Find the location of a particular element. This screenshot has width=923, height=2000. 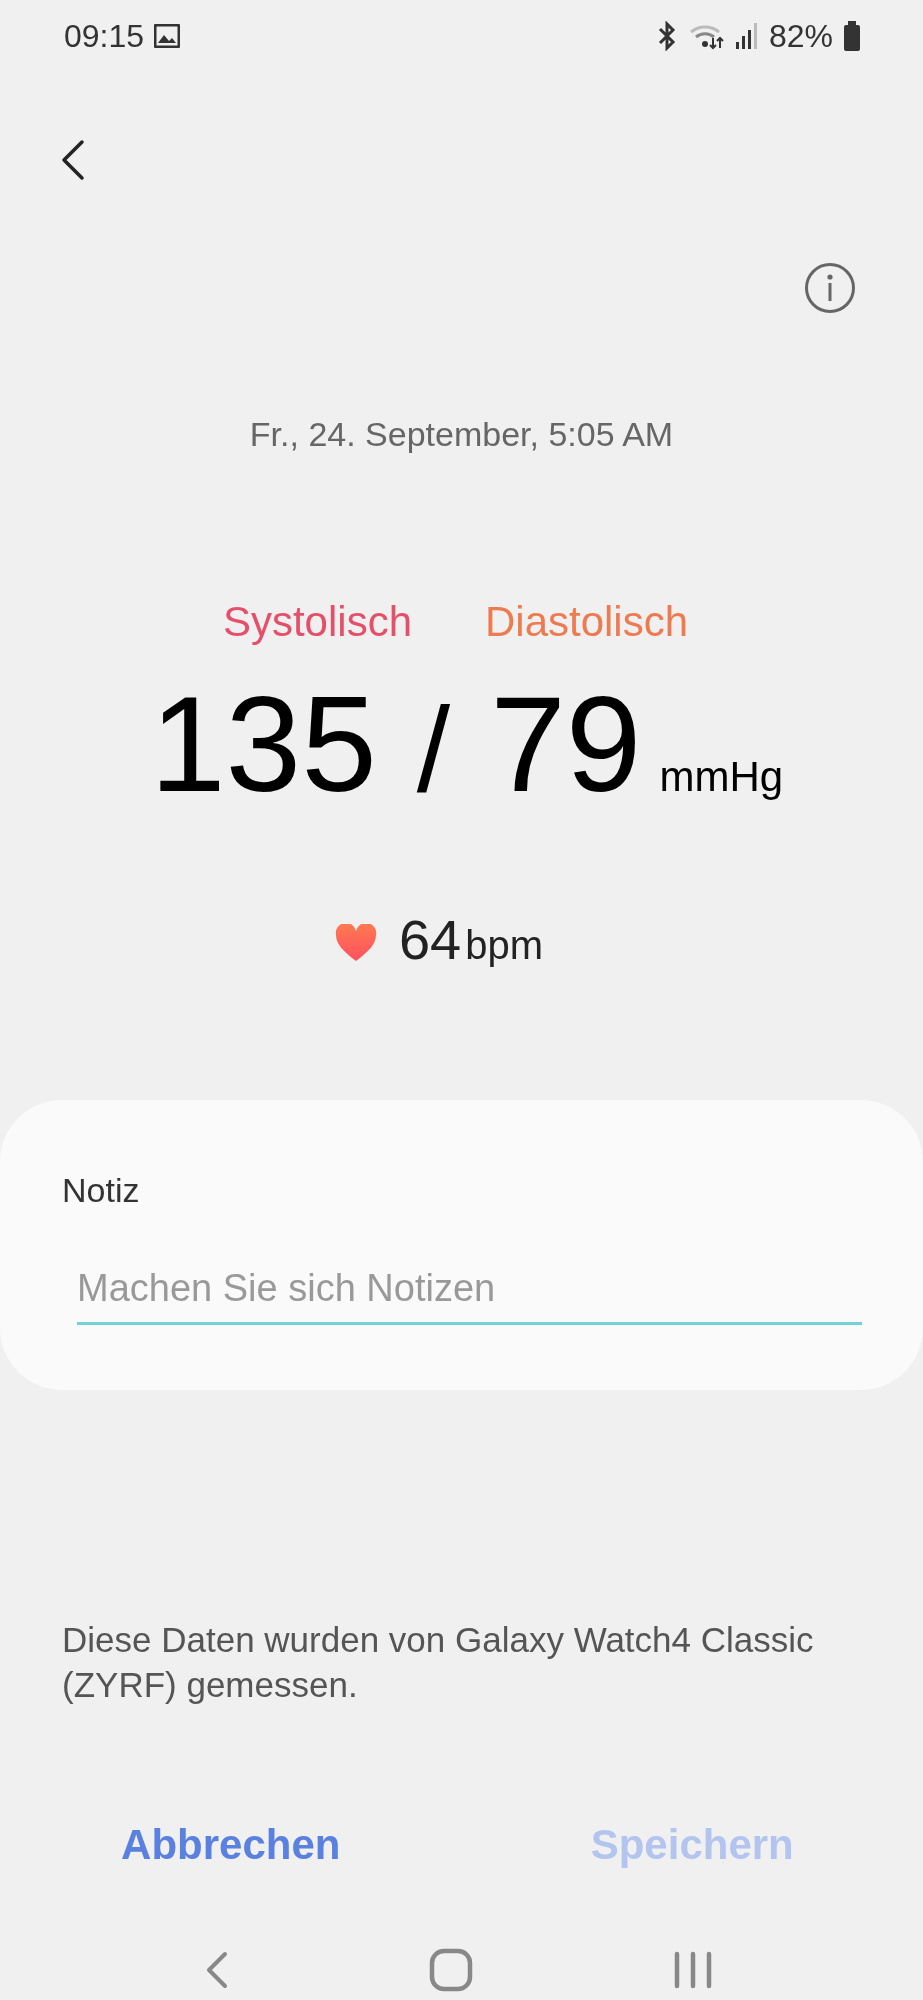

note-label: Notiz is located at coordinates (101, 1190).